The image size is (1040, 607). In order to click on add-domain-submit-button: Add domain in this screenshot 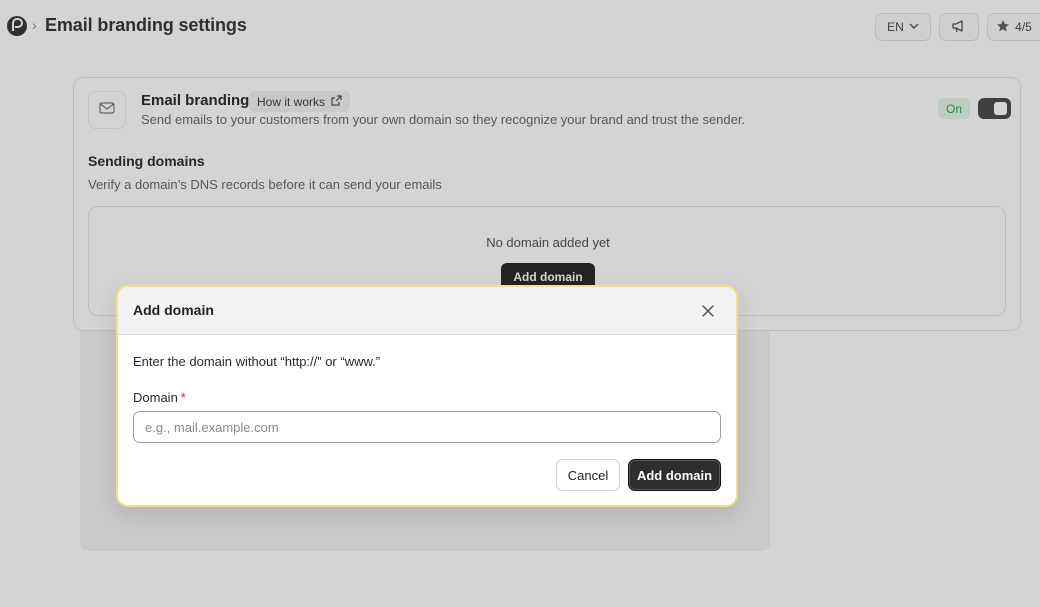, I will do `click(674, 475)`.